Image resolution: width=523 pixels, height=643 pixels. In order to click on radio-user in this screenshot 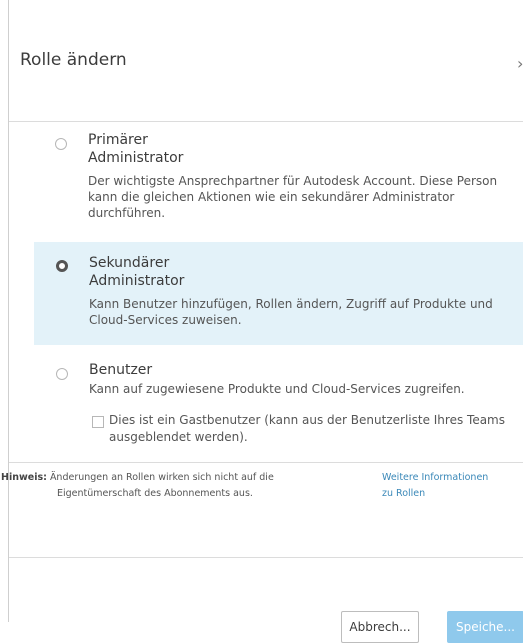, I will do `click(62, 374)`.